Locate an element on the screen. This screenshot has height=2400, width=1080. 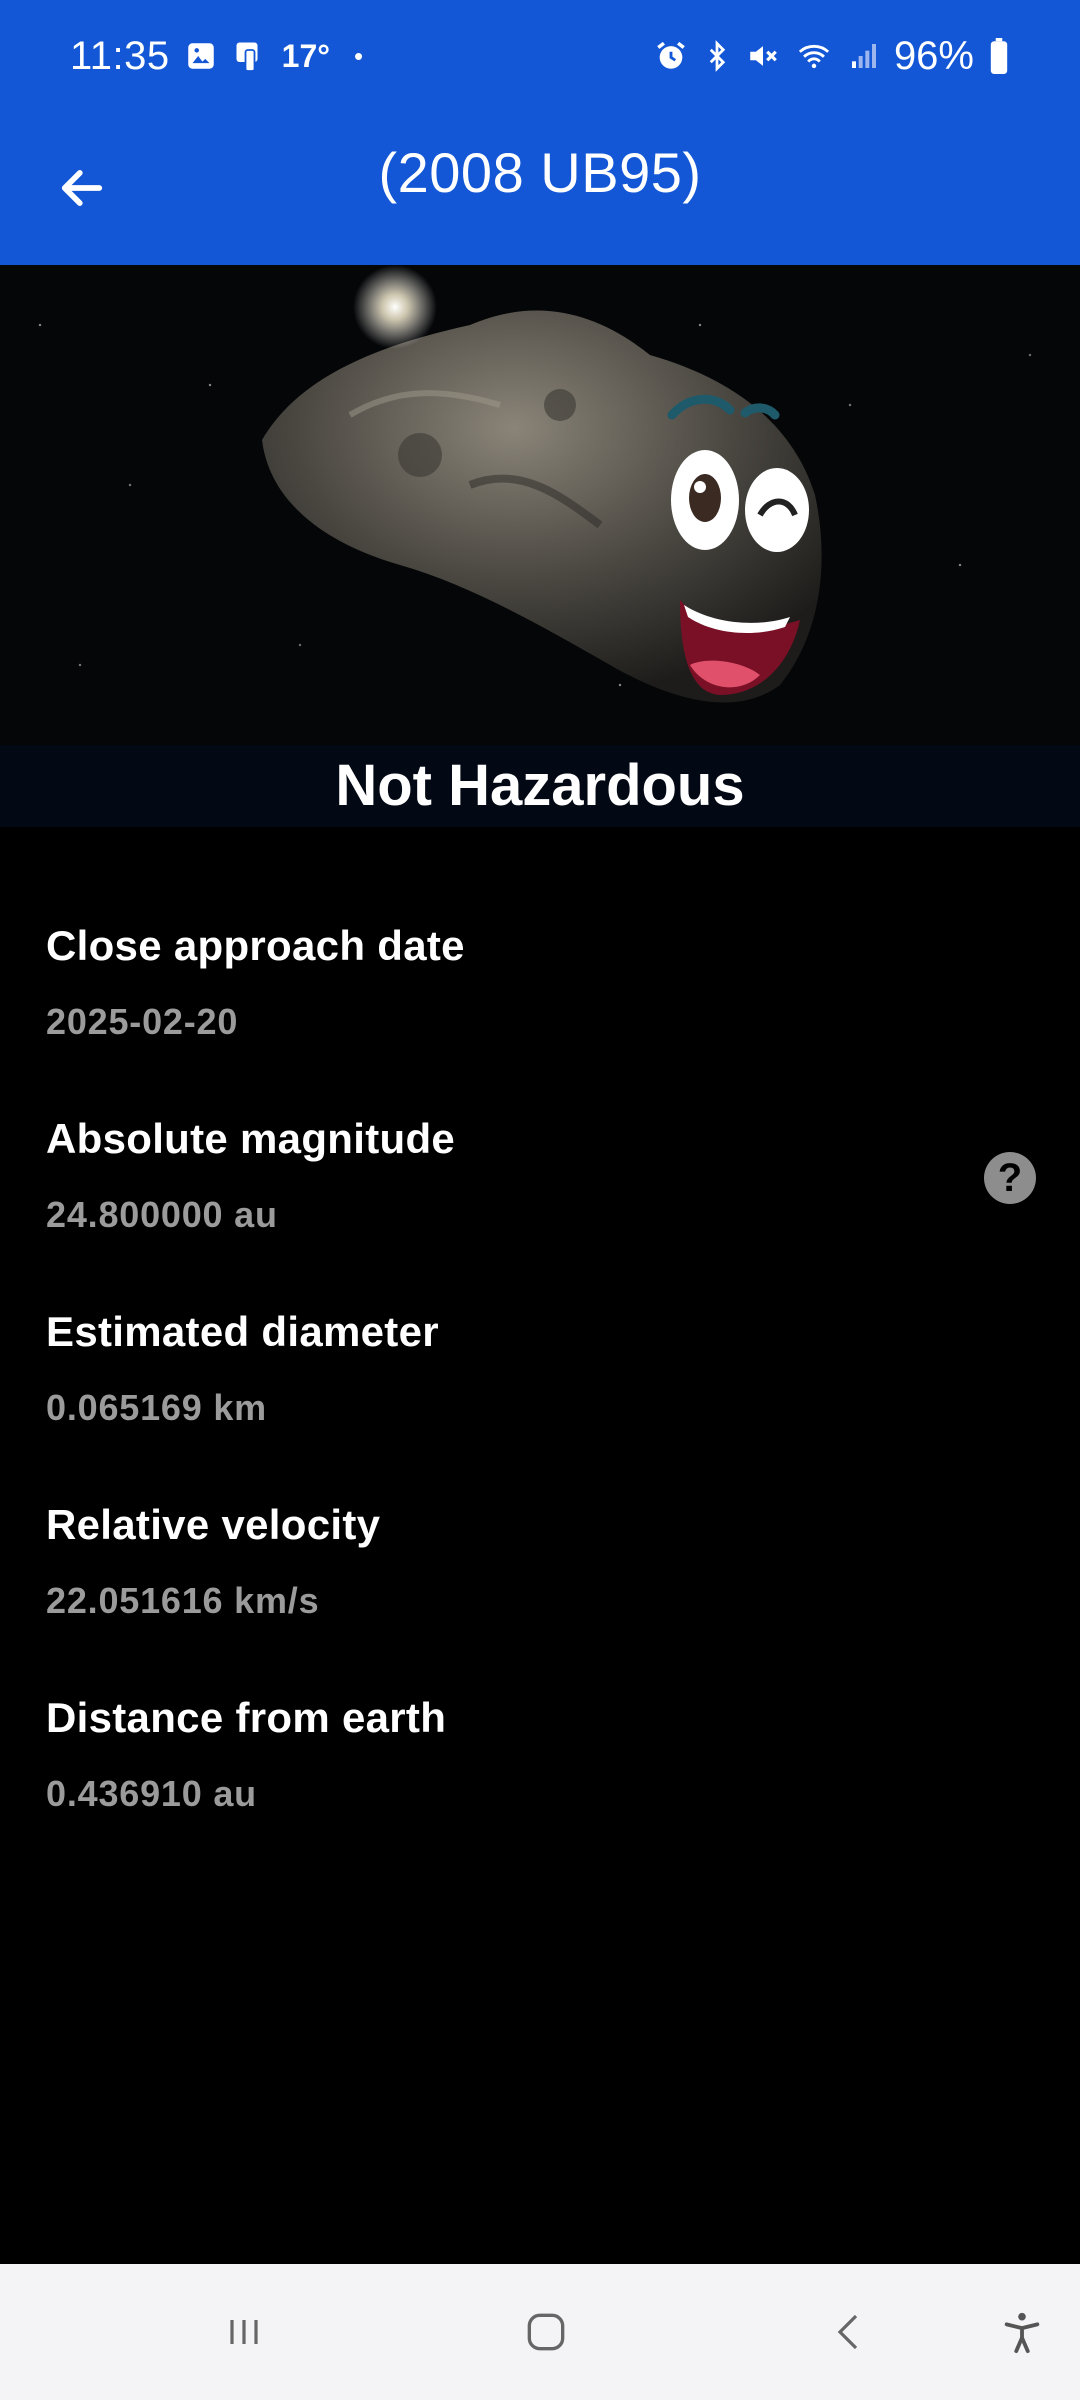
bluetooth-icon is located at coordinates (717, 56).